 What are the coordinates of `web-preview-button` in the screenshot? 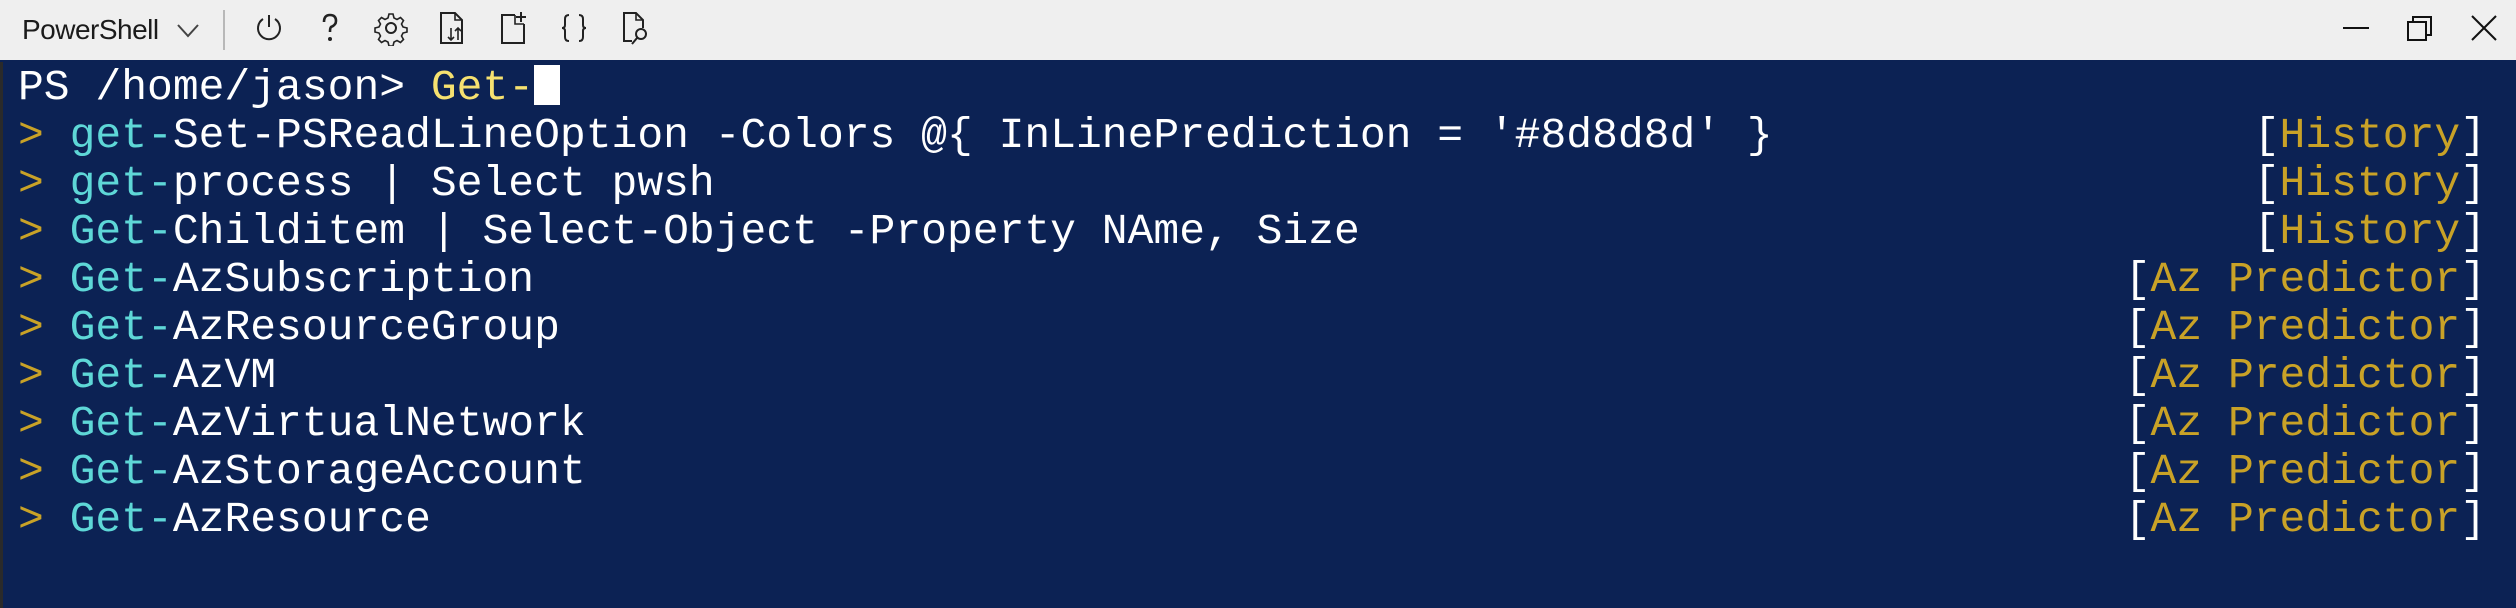 It's located at (635, 30).